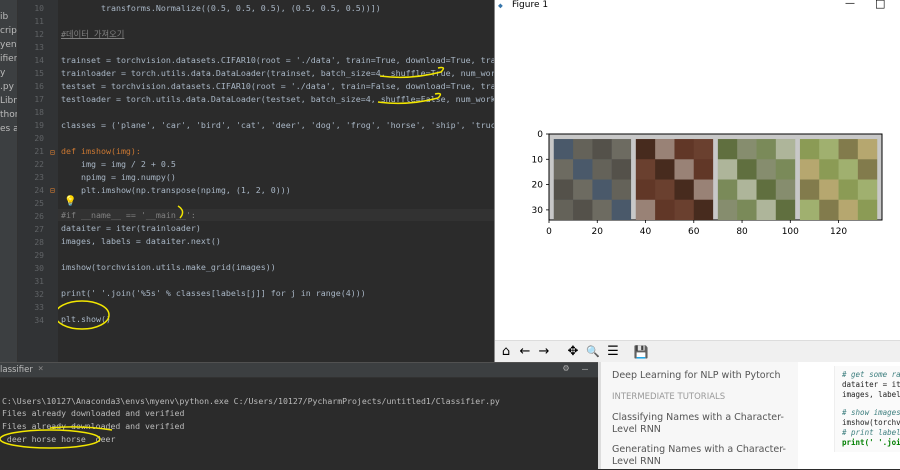 Image resolution: width=900 pixels, height=470 pixels. What do you see at coordinates (39, 229) in the screenshot?
I see `line-number: 27` at bounding box center [39, 229].